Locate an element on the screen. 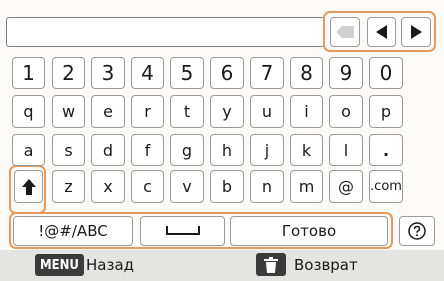  menu-label: MENU is located at coordinates (59, 265).